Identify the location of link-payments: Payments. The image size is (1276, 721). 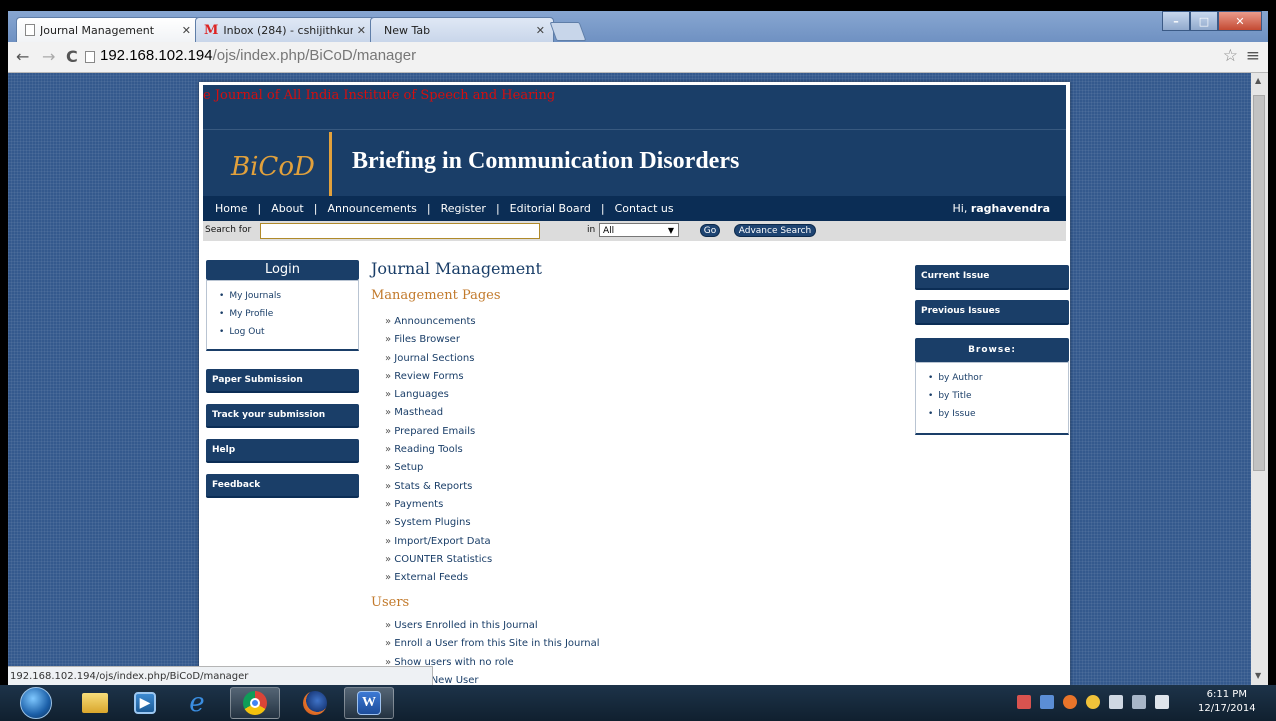
(438, 505).